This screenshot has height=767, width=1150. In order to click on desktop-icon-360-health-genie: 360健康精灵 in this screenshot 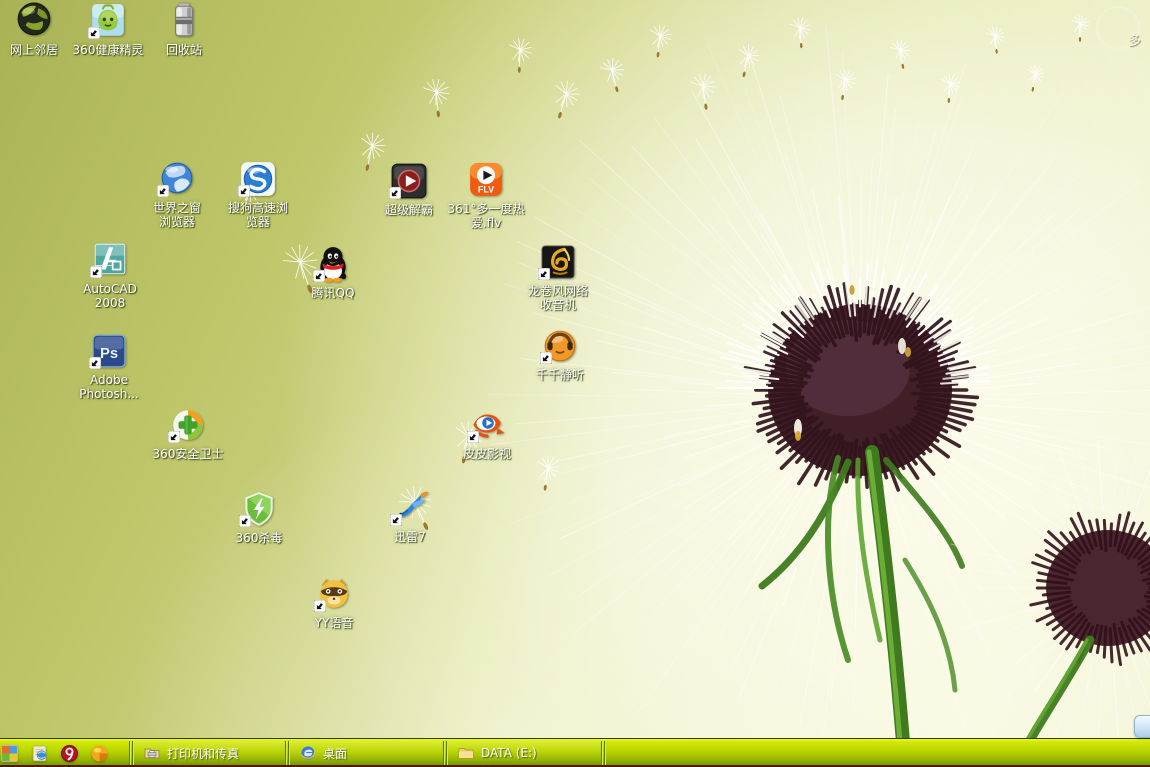, I will do `click(108, 29)`.